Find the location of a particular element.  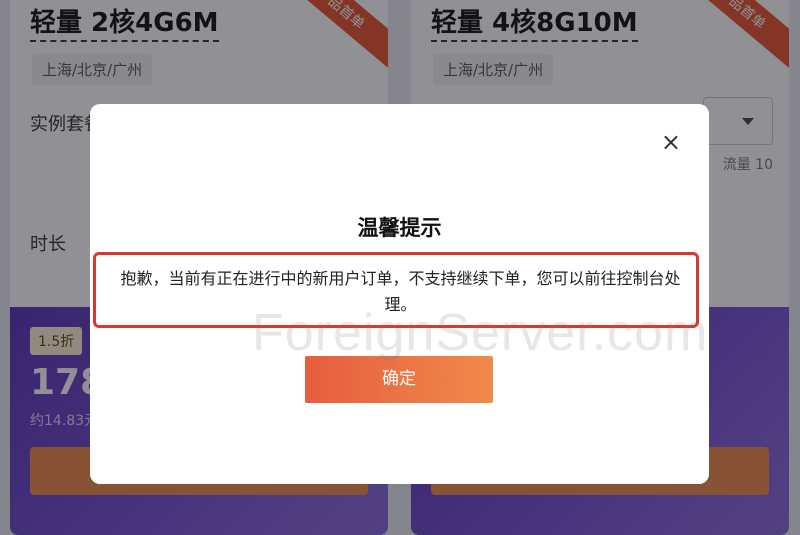

confirm-button: 确定 is located at coordinates (399, 379).